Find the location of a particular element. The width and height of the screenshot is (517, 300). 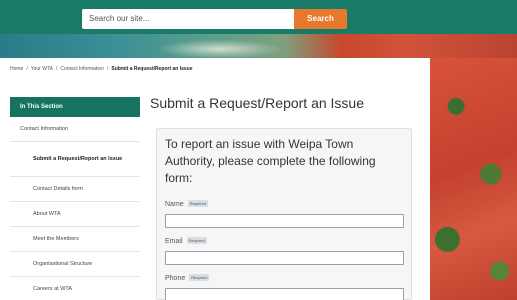

breadcrumb-home: Home is located at coordinates (16, 69).